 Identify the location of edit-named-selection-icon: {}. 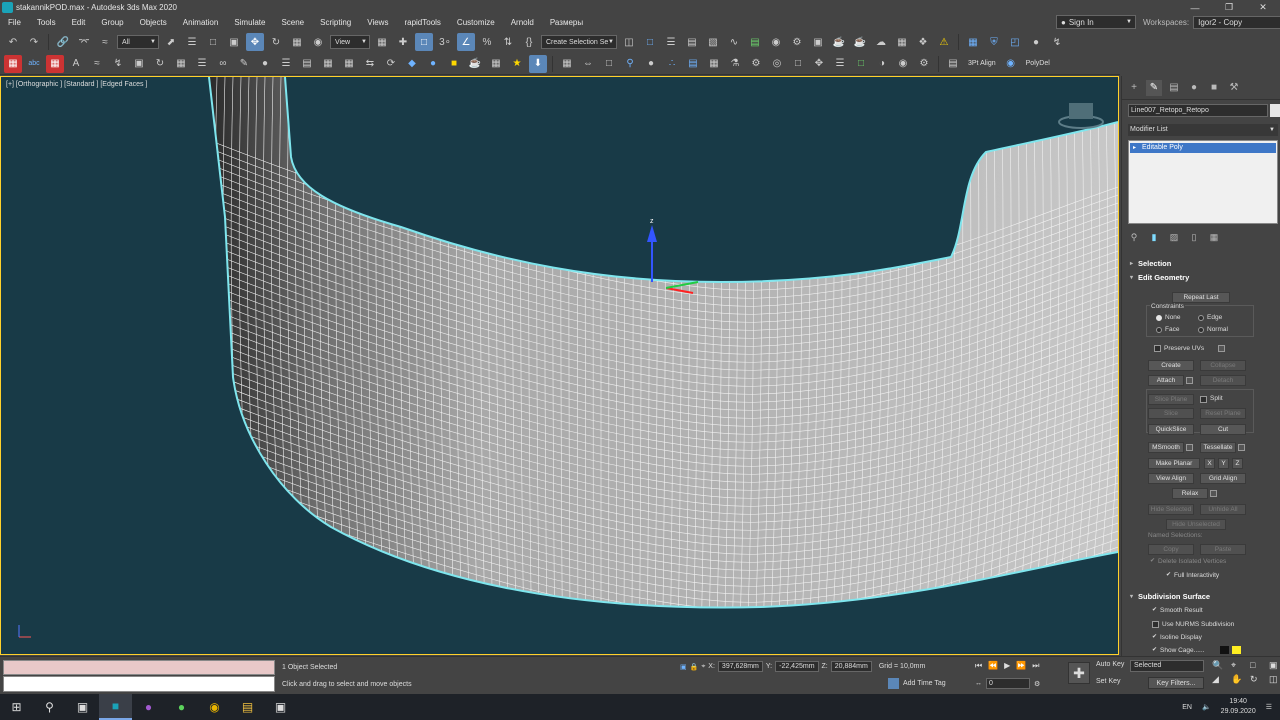
(529, 42).